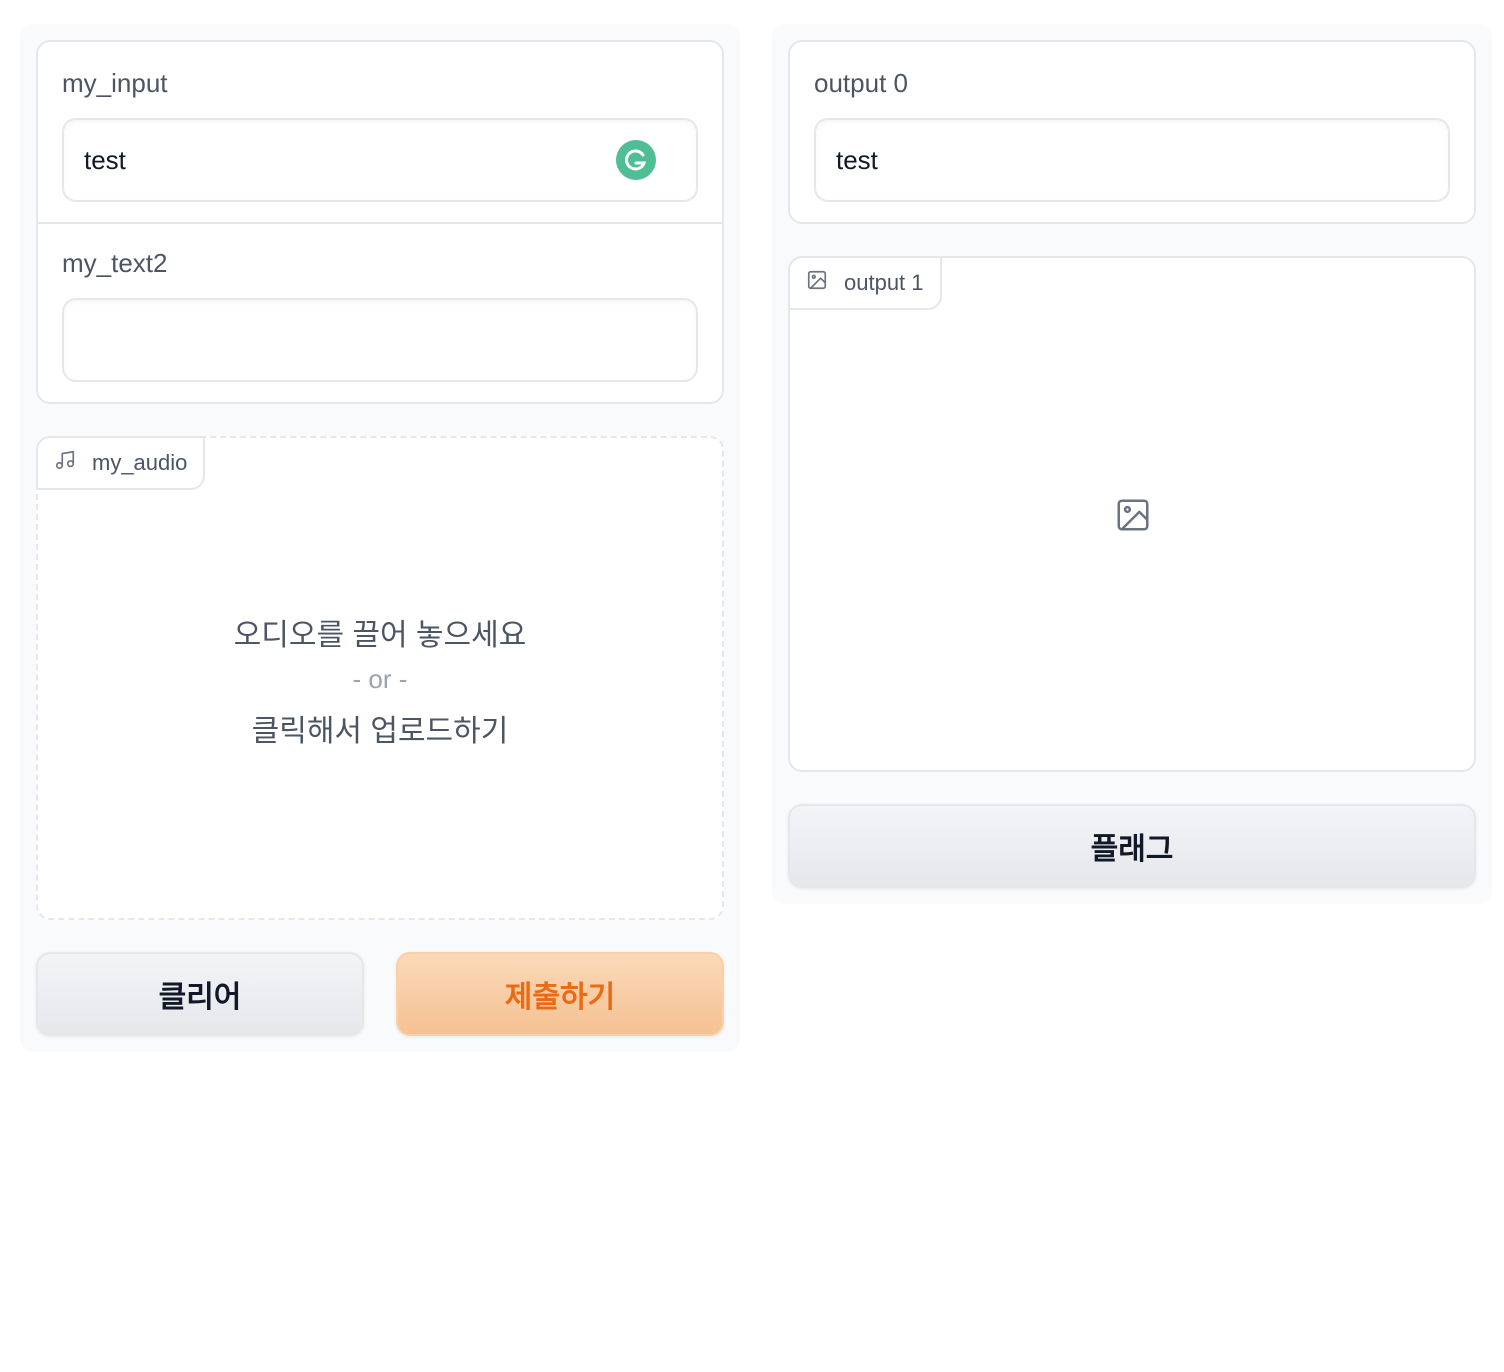 This screenshot has height=1372, width=1504. What do you see at coordinates (65, 463) in the screenshot?
I see `music-note-icon` at bounding box center [65, 463].